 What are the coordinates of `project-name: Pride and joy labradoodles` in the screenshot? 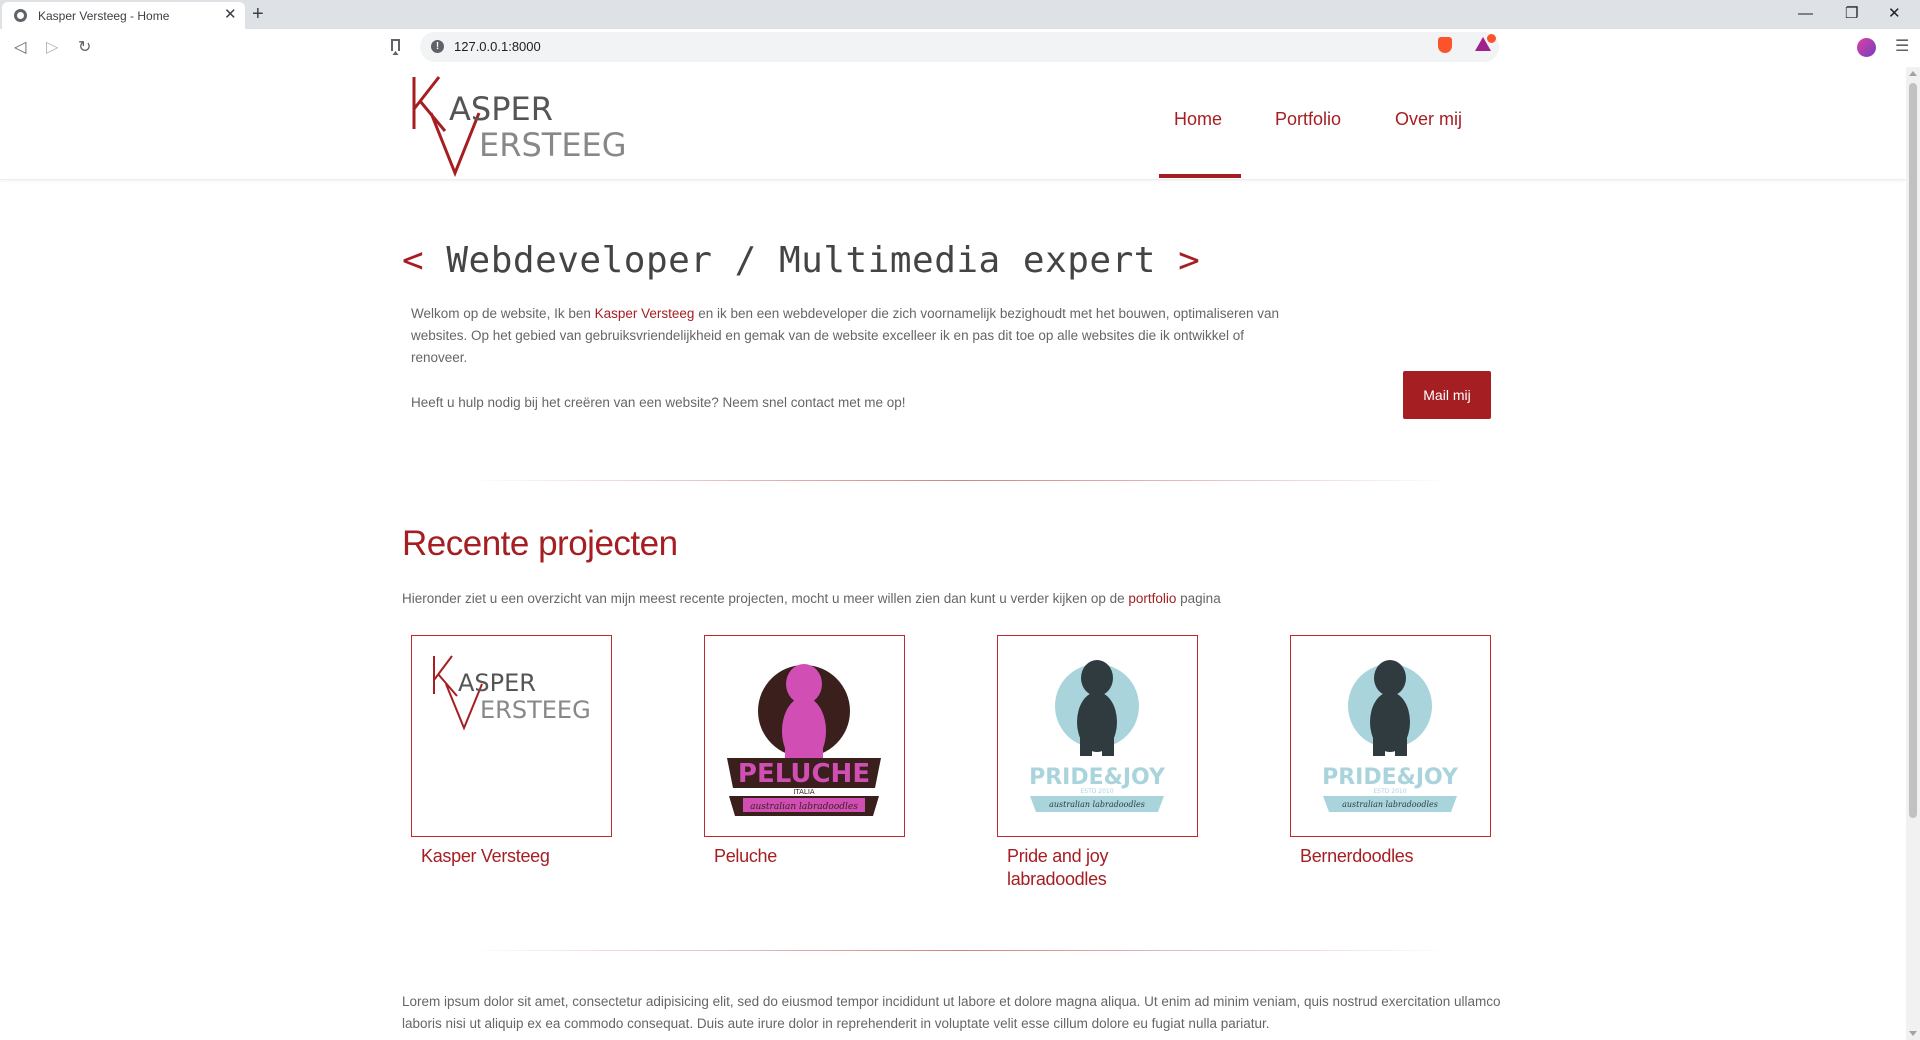 It's located at (1067, 868).